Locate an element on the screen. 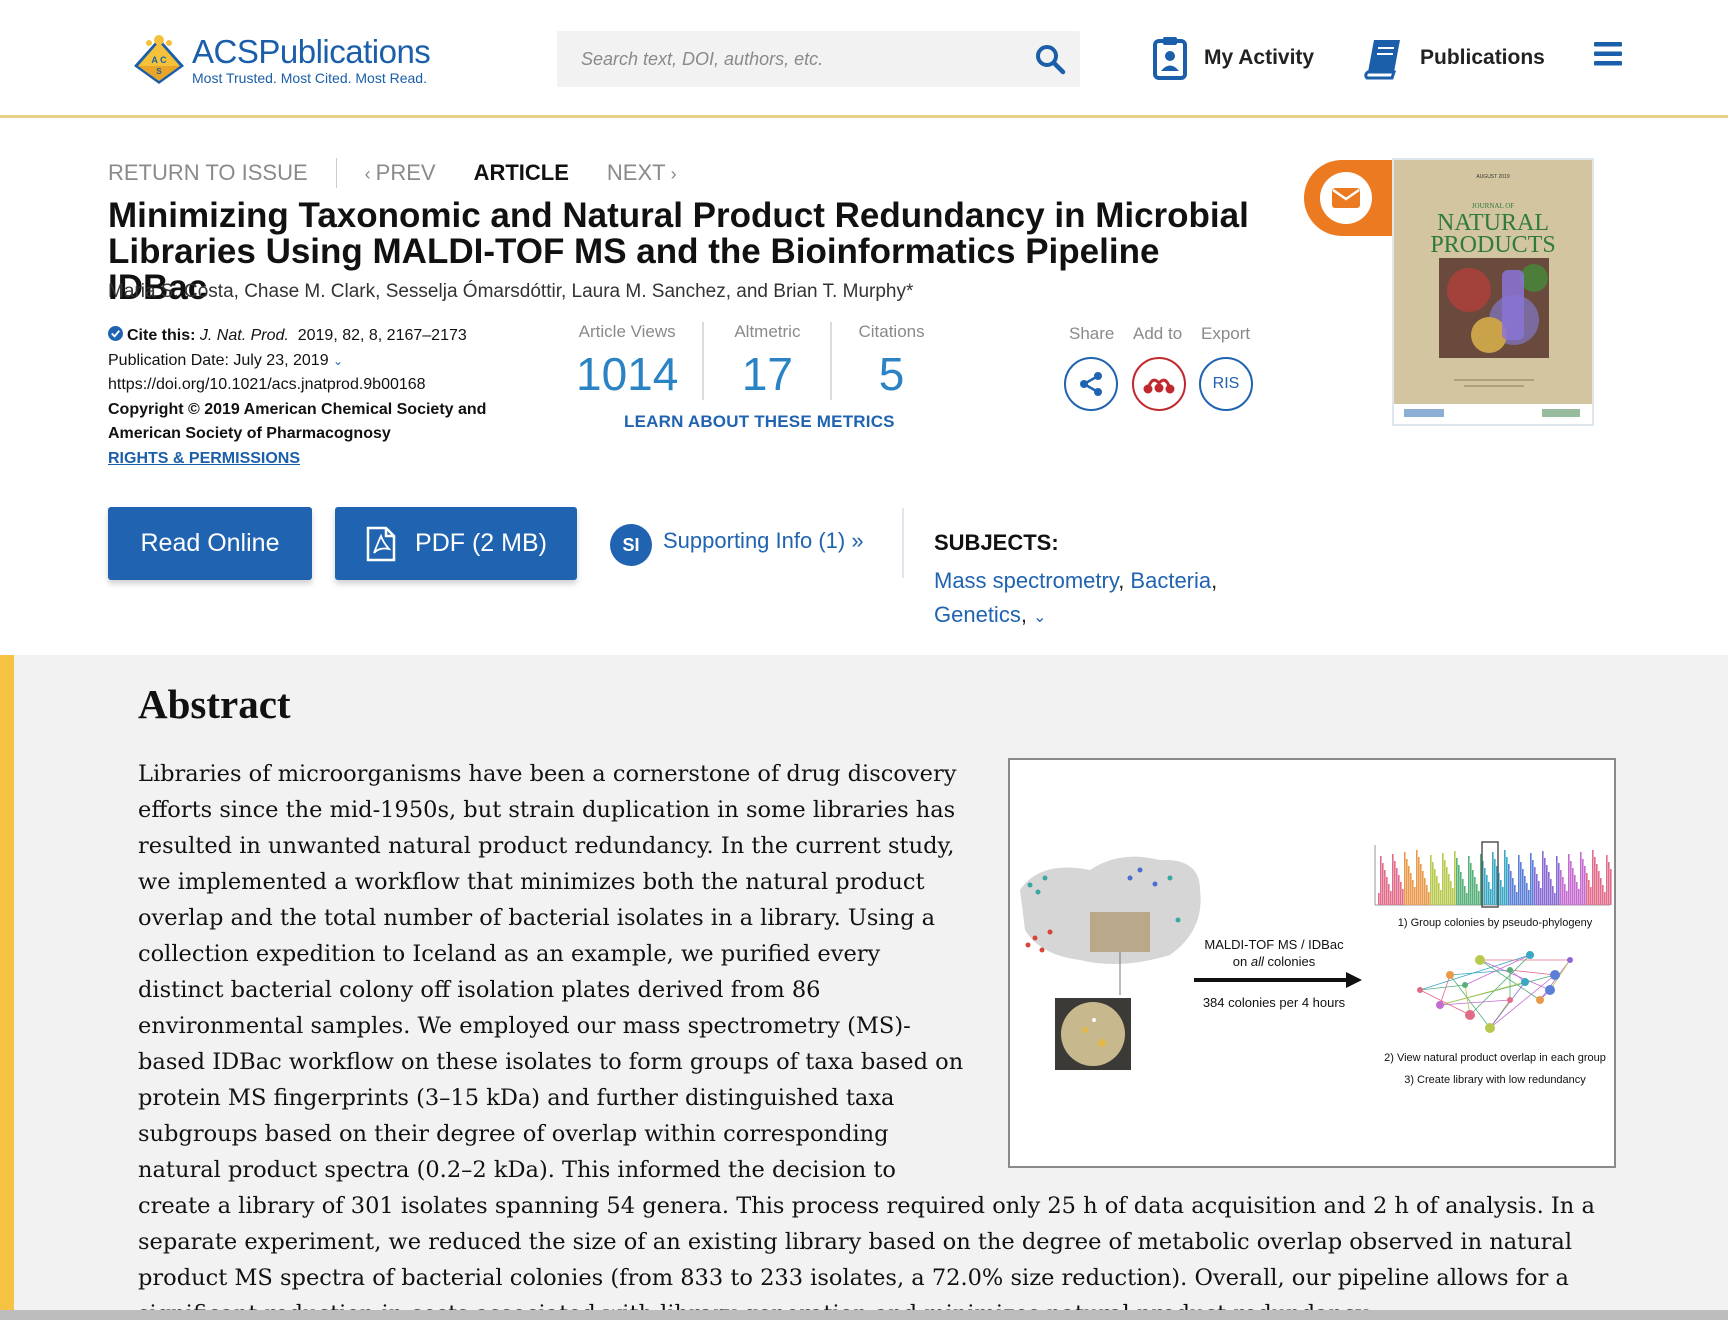 Image resolution: width=1728 pixels, height=1320 pixels. envelope-icon is located at coordinates (1346, 198).